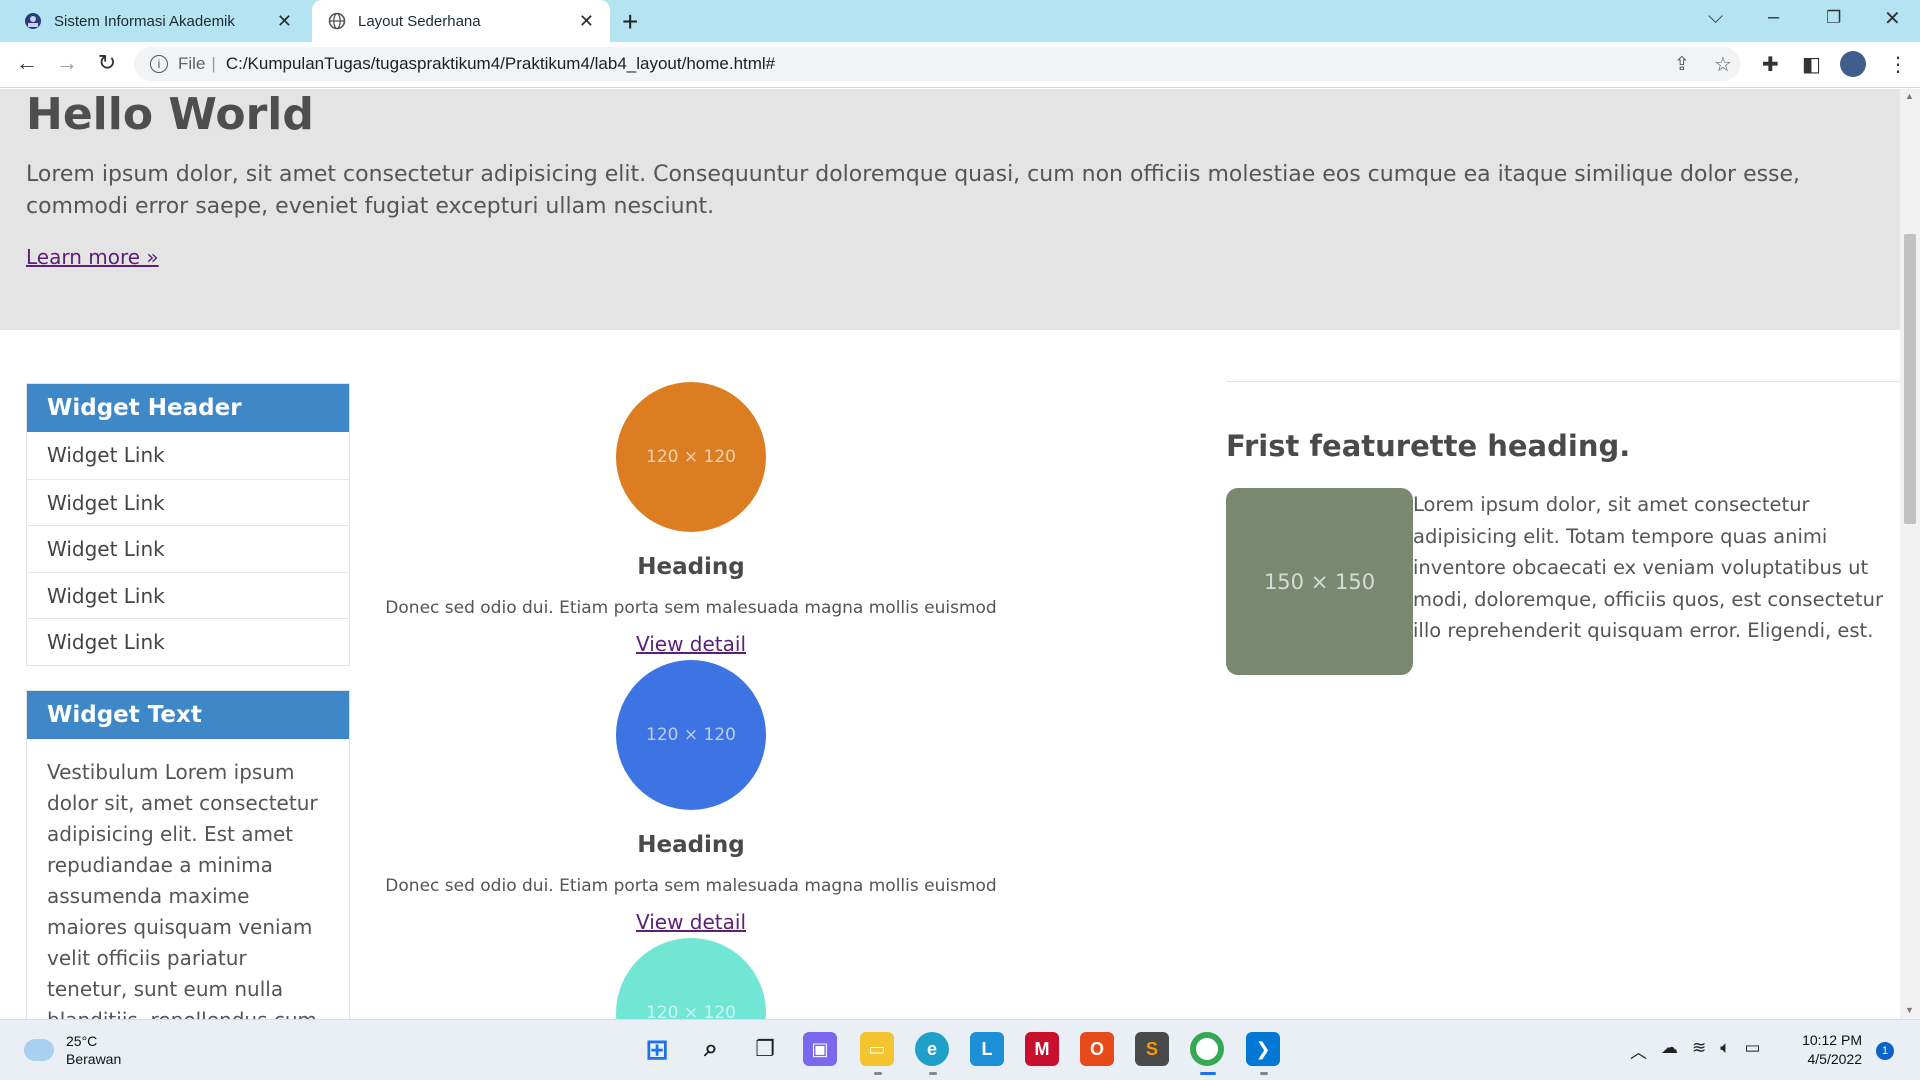  I want to click on teams-chat-icon: ▣, so click(820, 1049).